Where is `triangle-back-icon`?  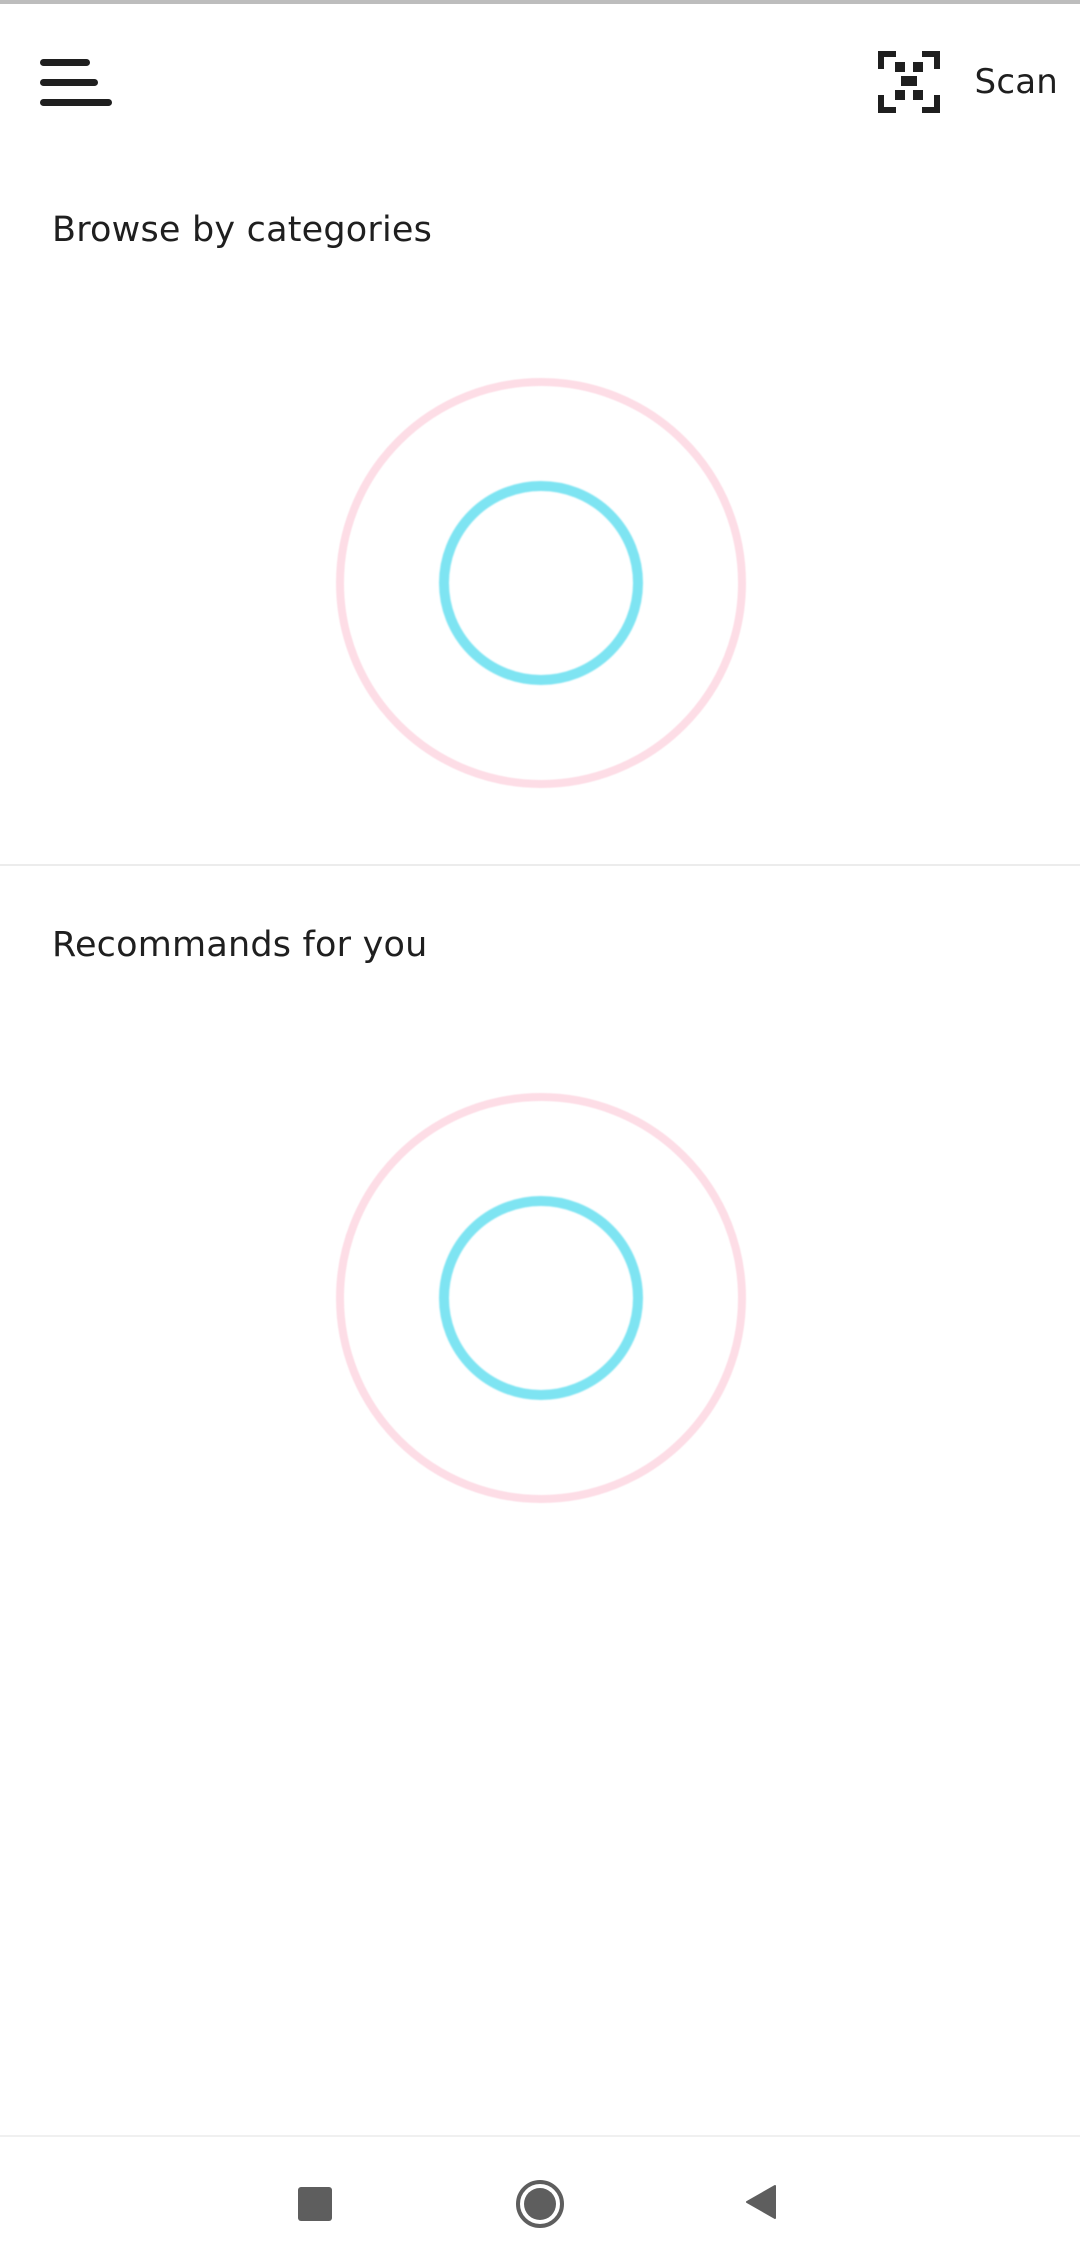 triangle-back-icon is located at coordinates (761, 2204).